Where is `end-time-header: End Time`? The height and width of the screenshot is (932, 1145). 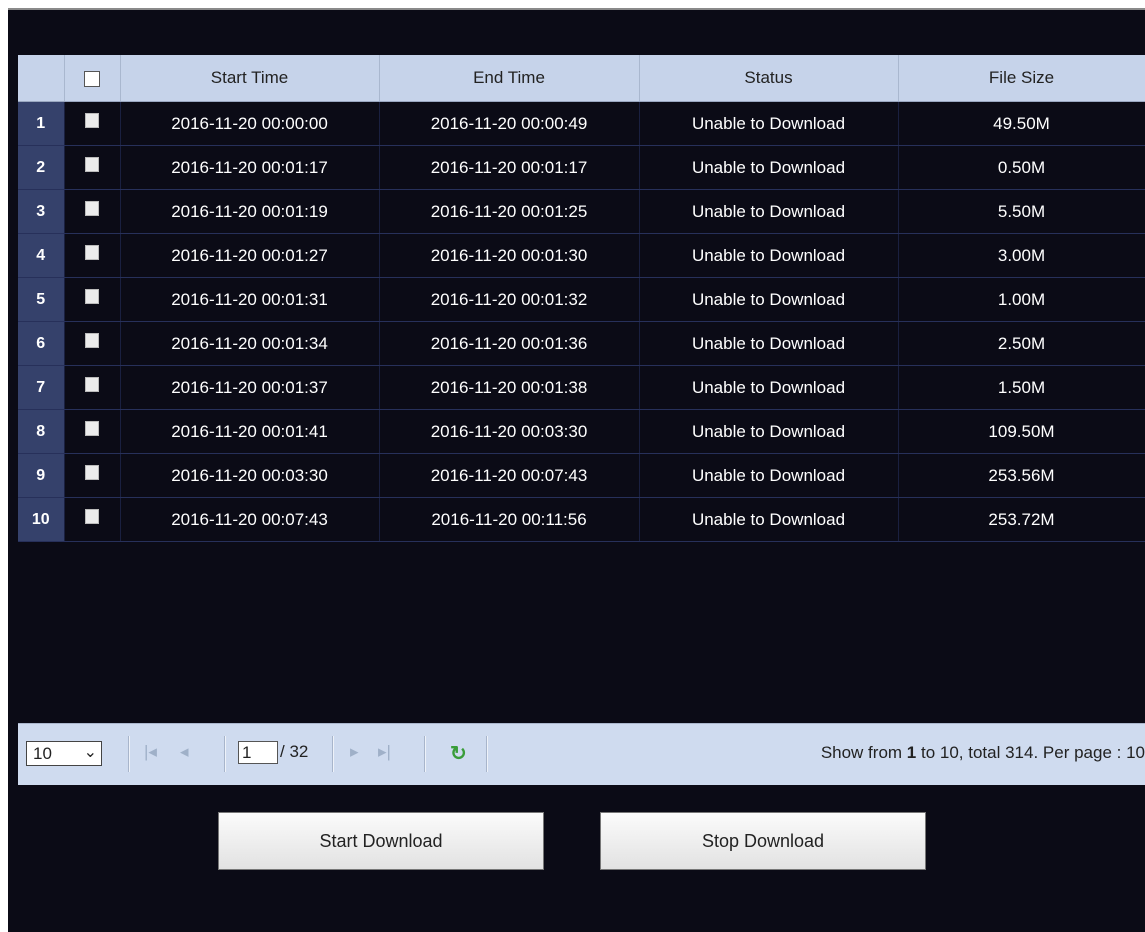 end-time-header: End Time is located at coordinates (509, 78).